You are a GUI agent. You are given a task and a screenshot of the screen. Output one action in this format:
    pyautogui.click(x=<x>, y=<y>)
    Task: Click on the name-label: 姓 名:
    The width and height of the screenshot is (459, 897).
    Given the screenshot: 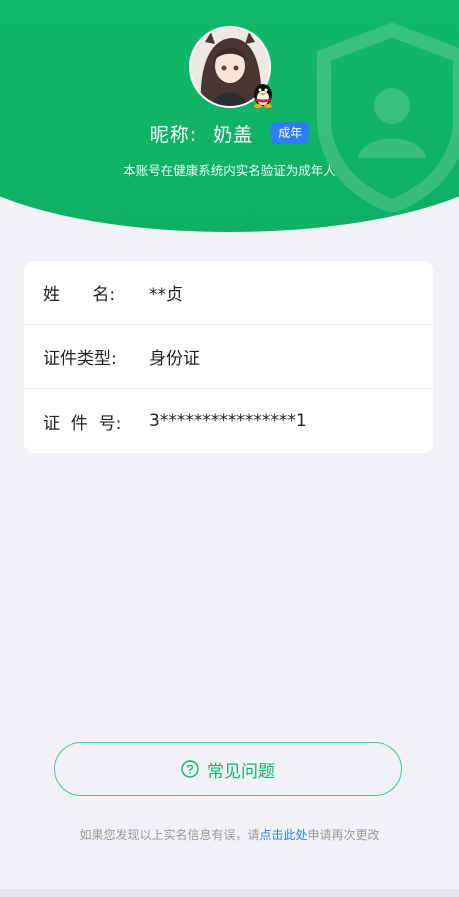 What is the action you would take?
    pyautogui.click(x=79, y=295)
    